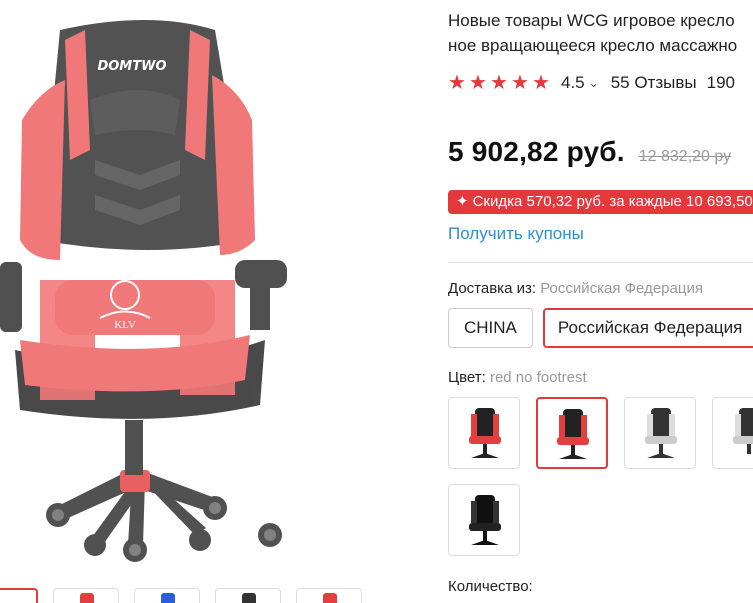 This screenshot has width=753, height=603. I want to click on divider, so click(600, 262).